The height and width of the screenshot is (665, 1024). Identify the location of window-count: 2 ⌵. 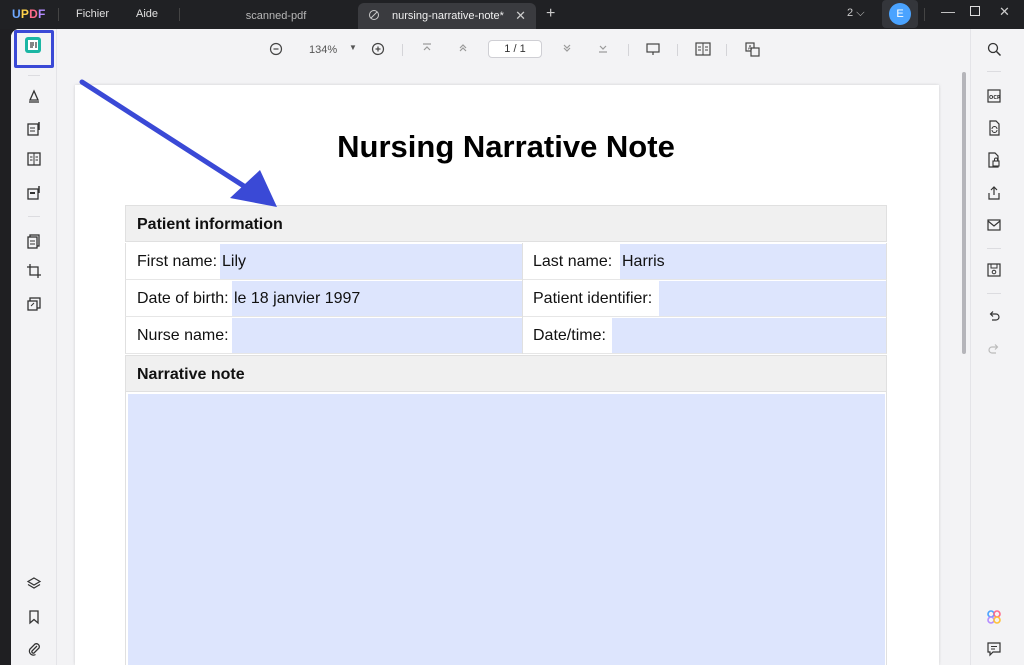
(856, 13).